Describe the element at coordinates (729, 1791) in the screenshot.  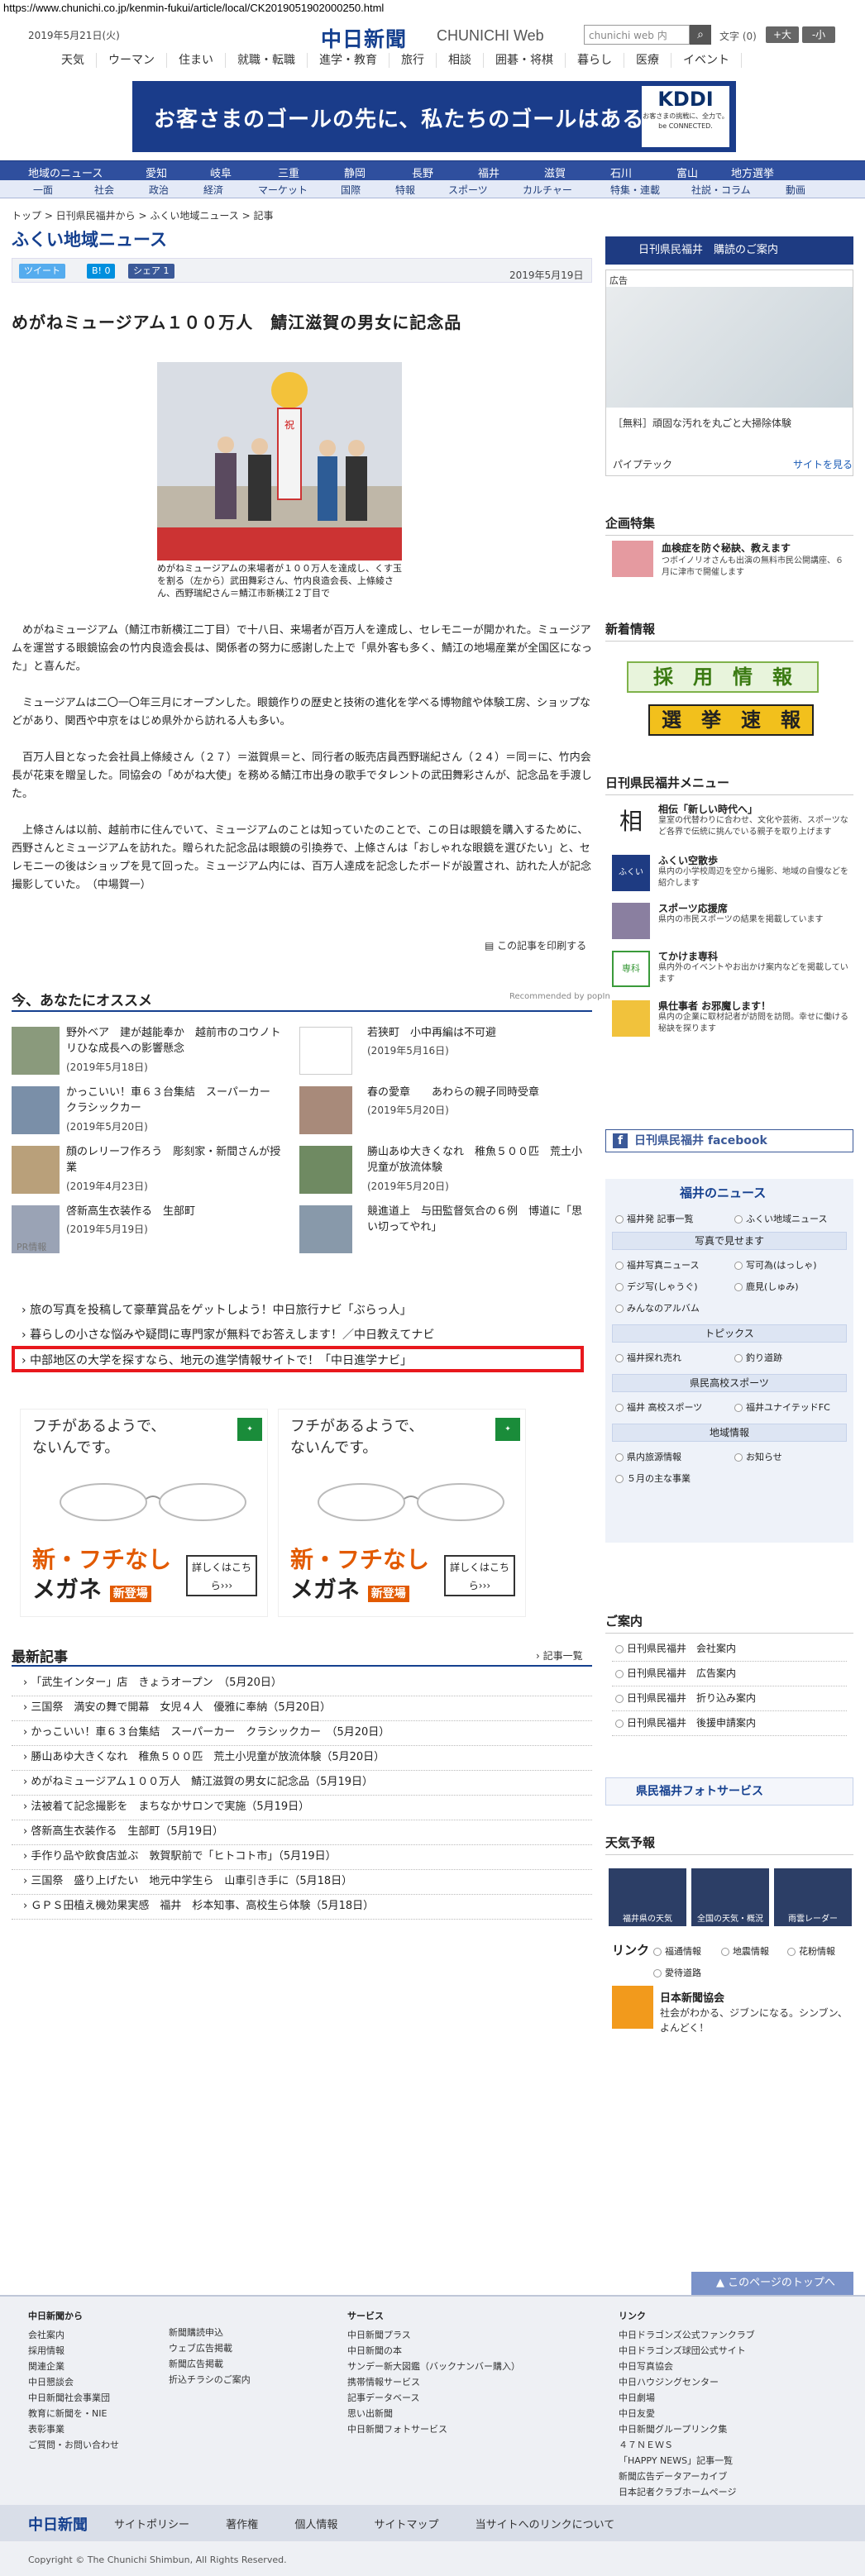
I see `photo-service-banner: 県民福井フォトサービス` at that location.